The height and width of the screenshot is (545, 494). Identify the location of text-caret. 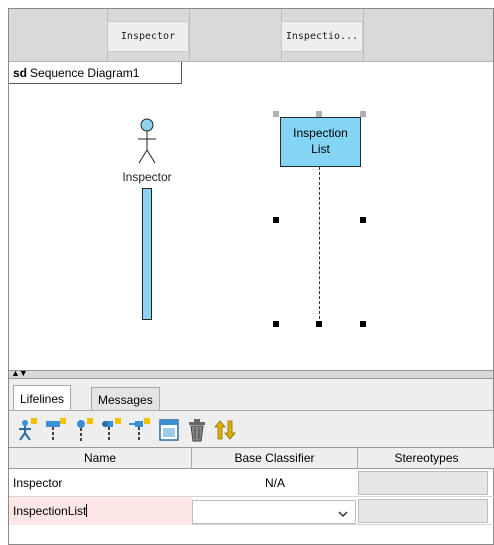
(87, 510).